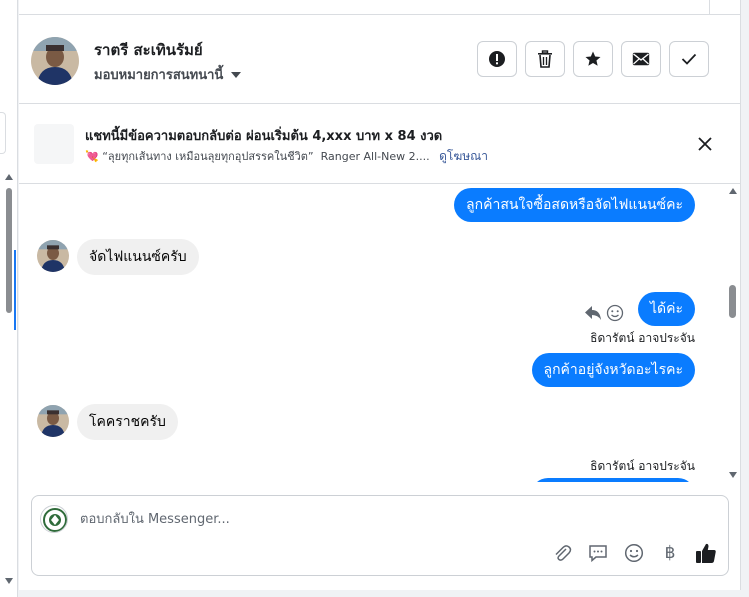 The width and height of the screenshot is (749, 597). I want to click on attach-button, so click(562, 553).